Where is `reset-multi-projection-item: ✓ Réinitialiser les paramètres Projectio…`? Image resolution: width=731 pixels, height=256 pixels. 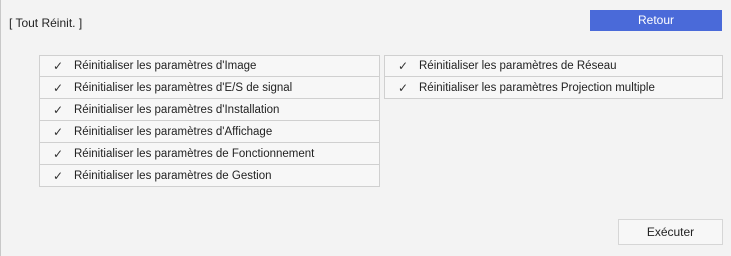 reset-multi-projection-item: ✓ Réinitialiser les paramètres Projectio… is located at coordinates (553, 88).